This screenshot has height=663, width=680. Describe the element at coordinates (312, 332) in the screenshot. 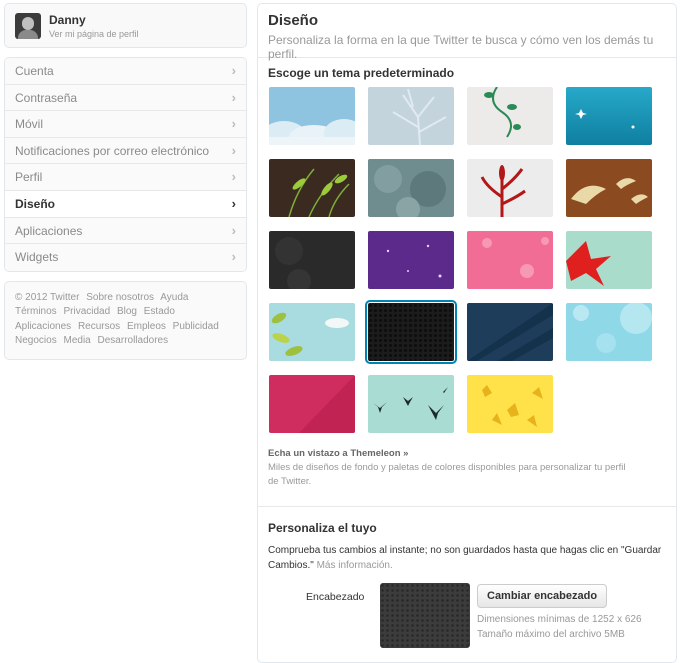

I see `theme-thumbnail-leaves-sky` at that location.